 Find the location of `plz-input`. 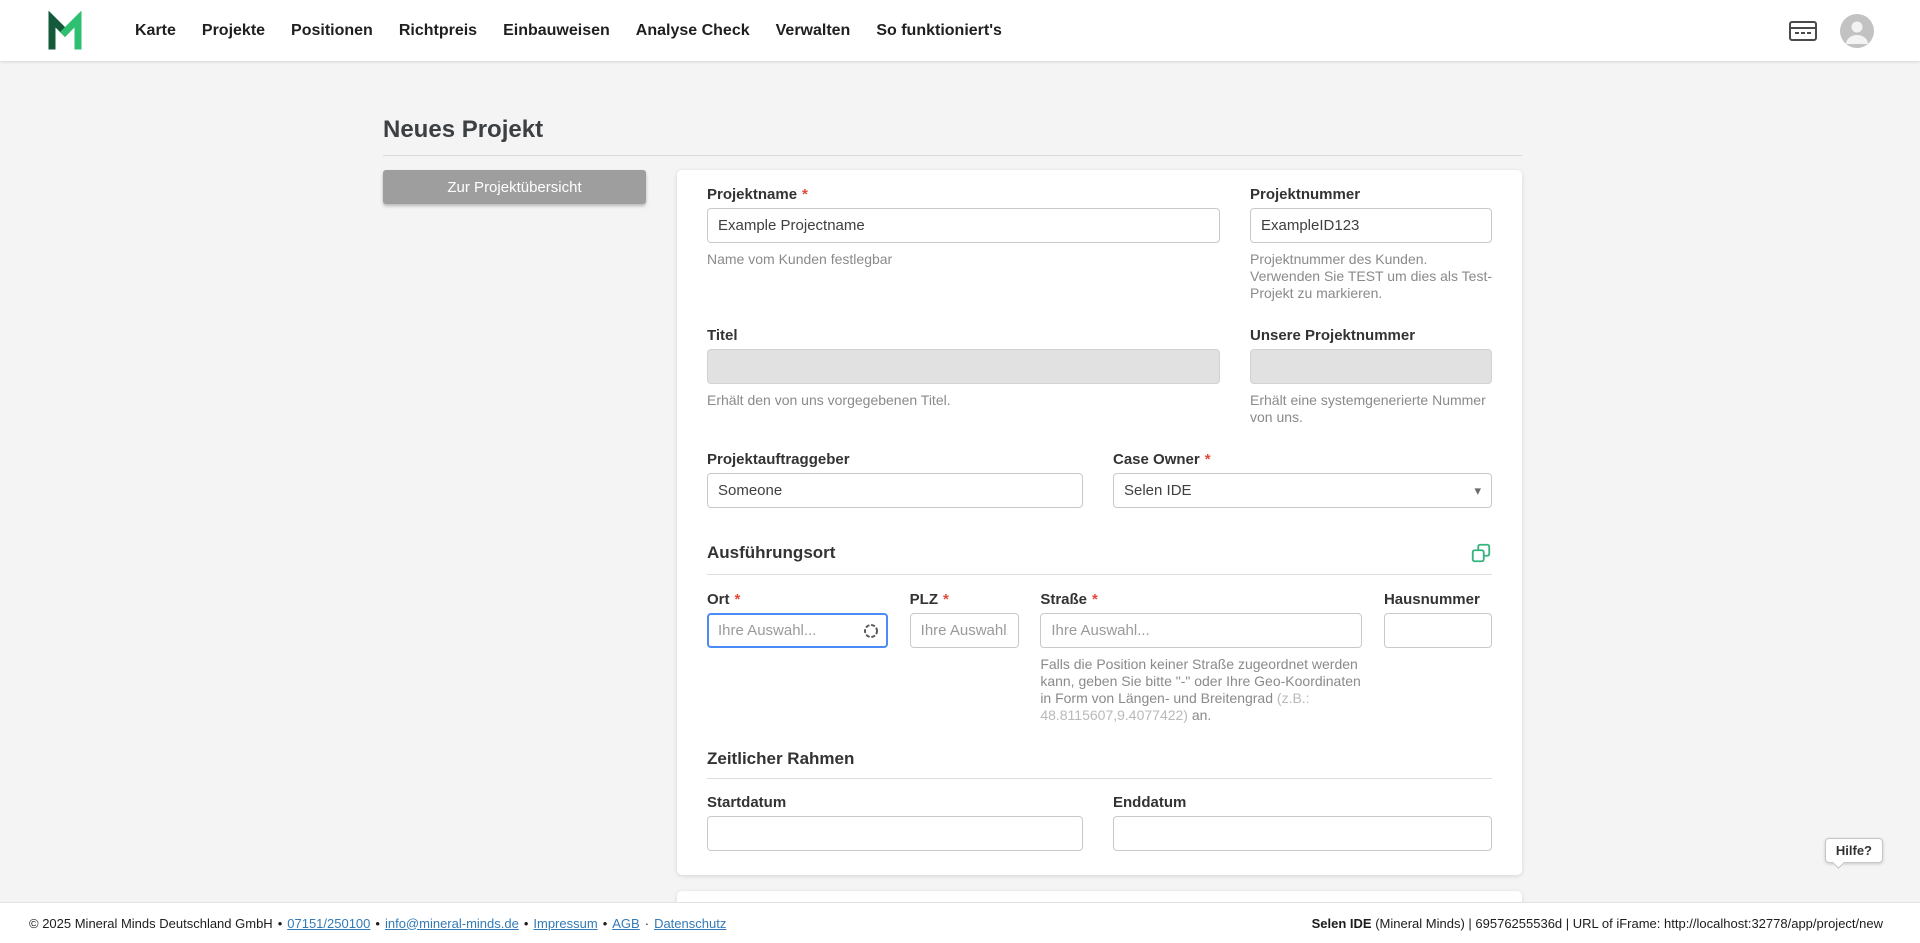

plz-input is located at coordinates (964, 630).